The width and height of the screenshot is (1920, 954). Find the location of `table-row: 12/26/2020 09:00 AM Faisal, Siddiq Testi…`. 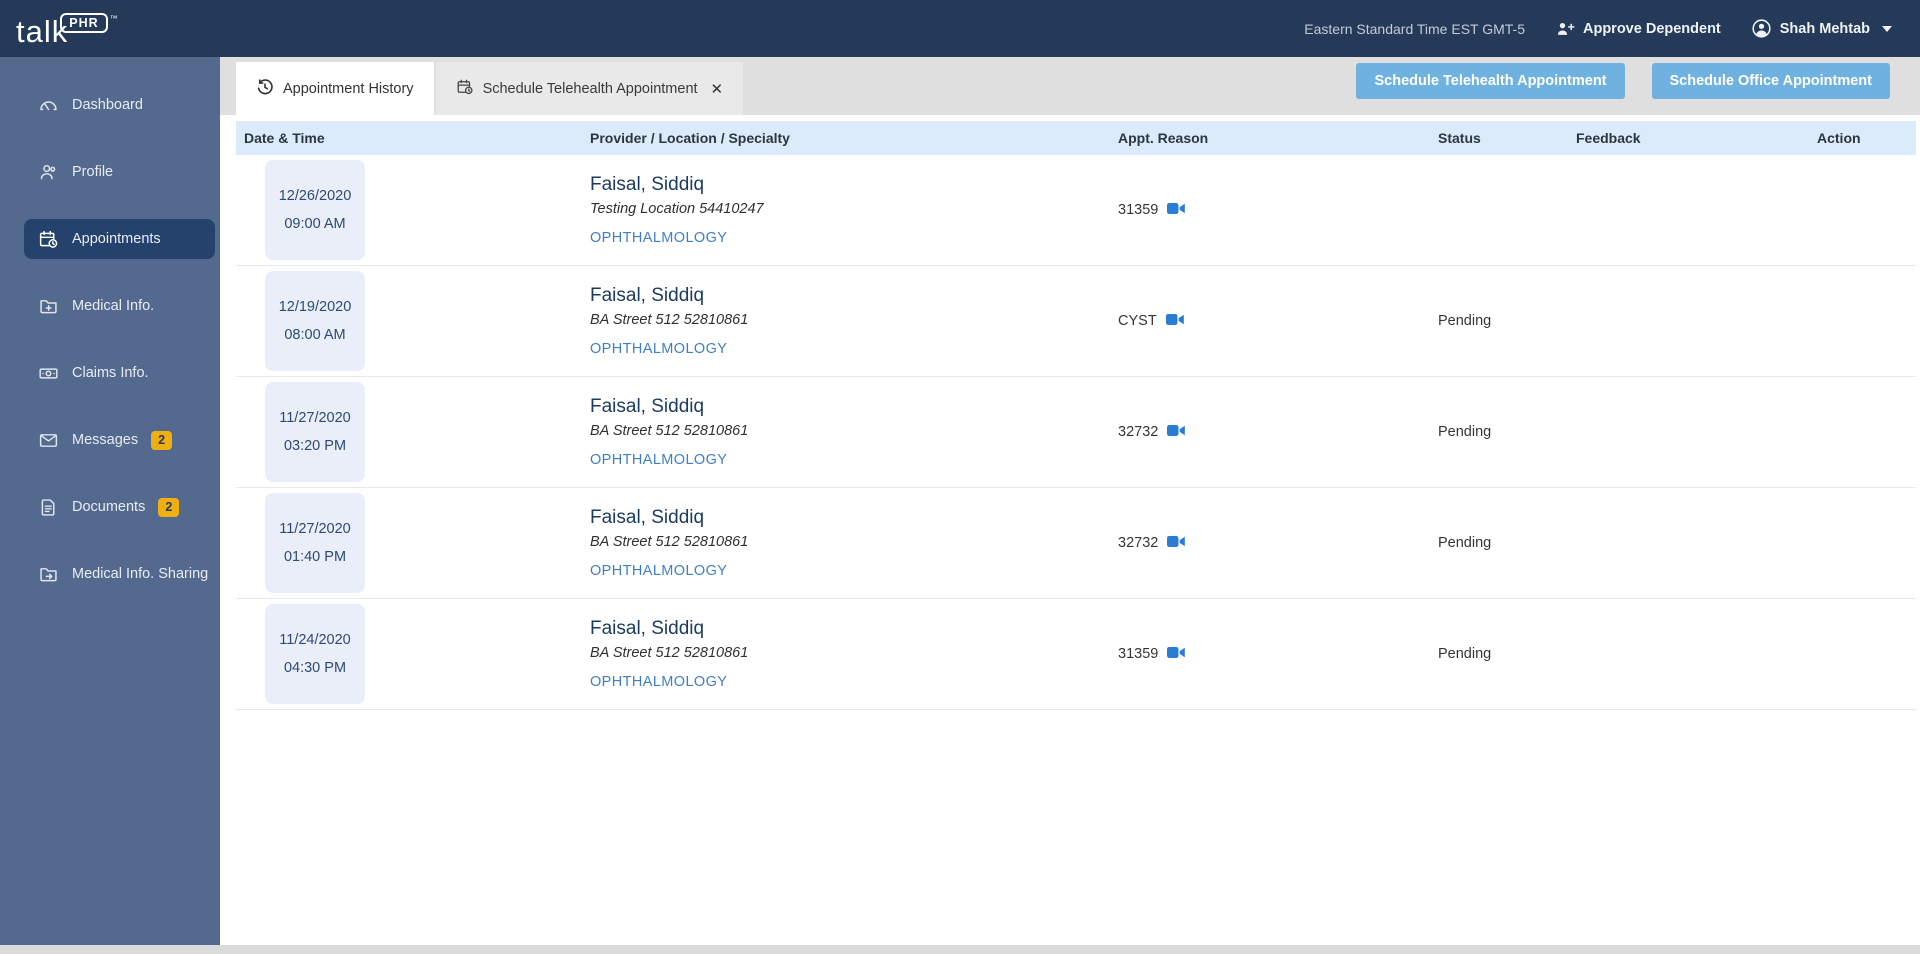

table-row: 12/26/2020 09:00 AM Faisal, Siddiq Testi… is located at coordinates (1076, 210).